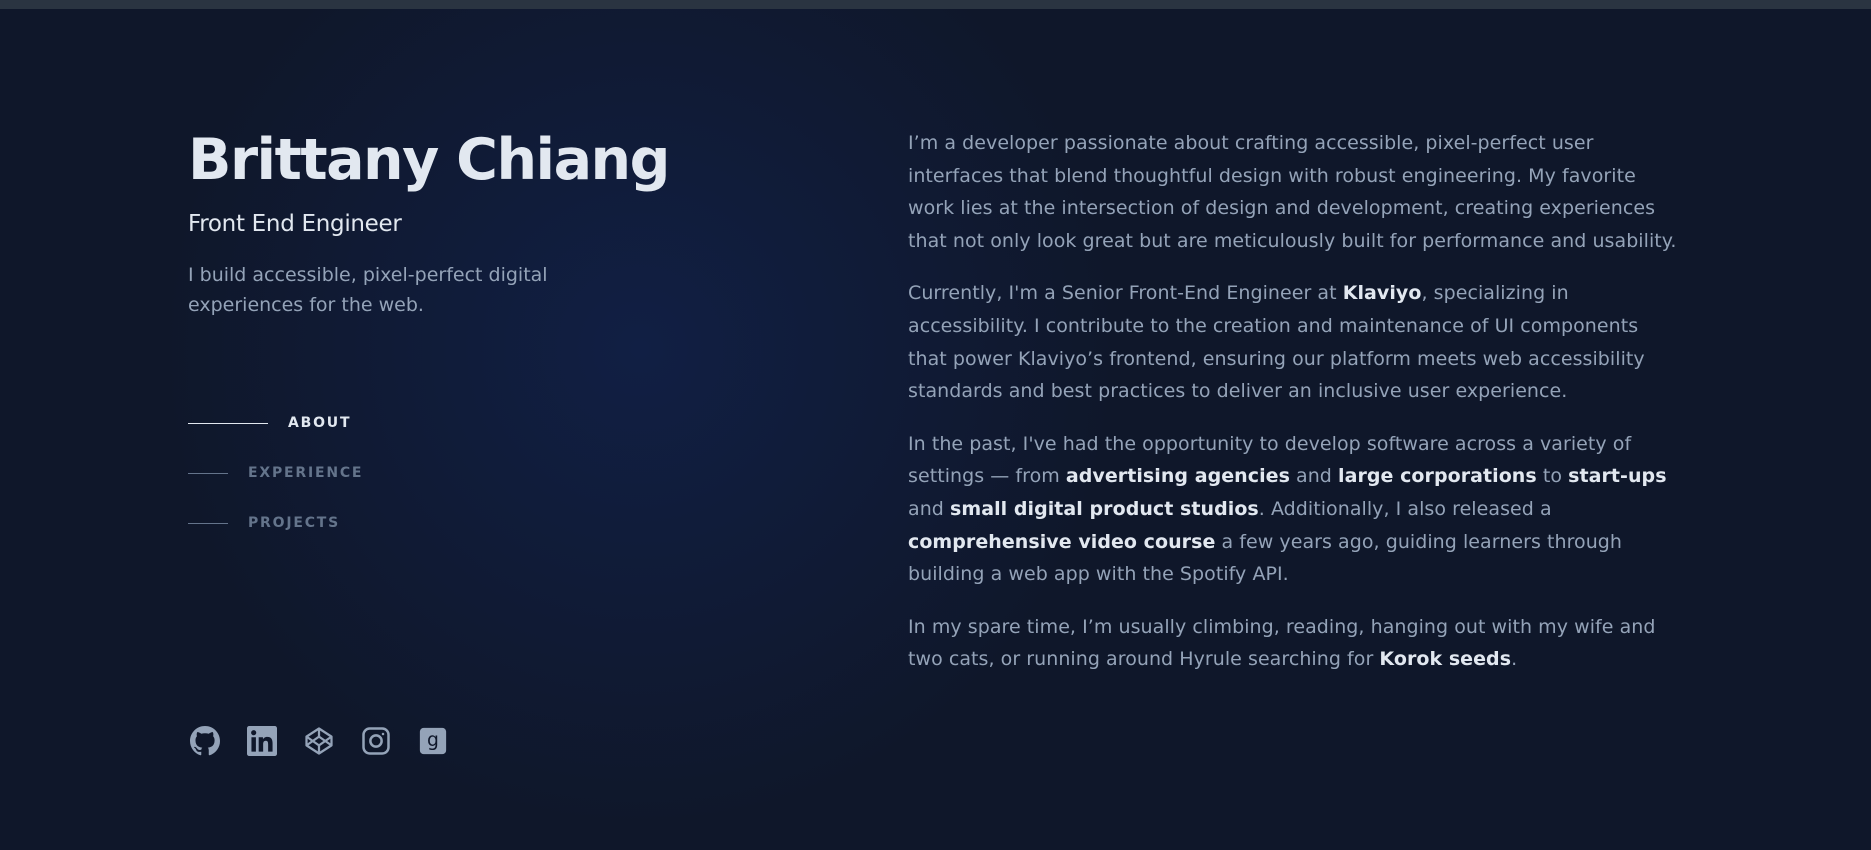  I want to click on svg-text: g, so click(433, 740).